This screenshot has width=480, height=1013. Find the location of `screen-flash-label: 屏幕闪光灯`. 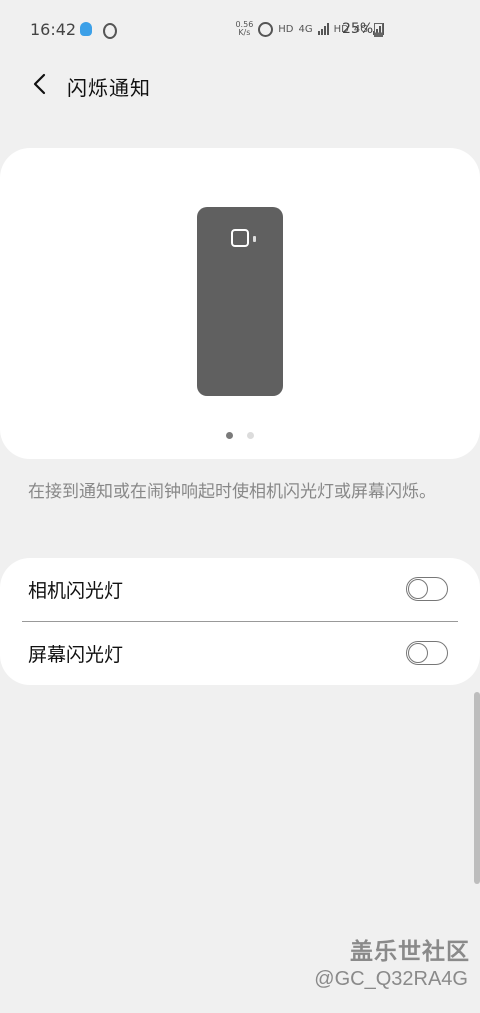

screen-flash-label: 屏幕闪光灯 is located at coordinates (76, 655).